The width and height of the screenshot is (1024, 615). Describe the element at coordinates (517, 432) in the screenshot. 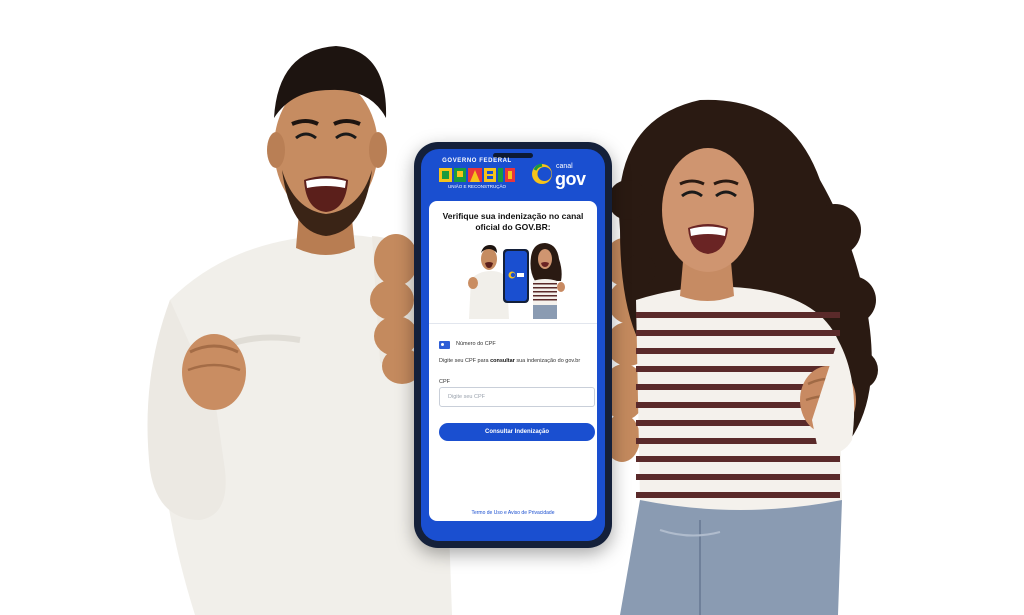

I see `consult-button: Consultar Indenização` at that location.